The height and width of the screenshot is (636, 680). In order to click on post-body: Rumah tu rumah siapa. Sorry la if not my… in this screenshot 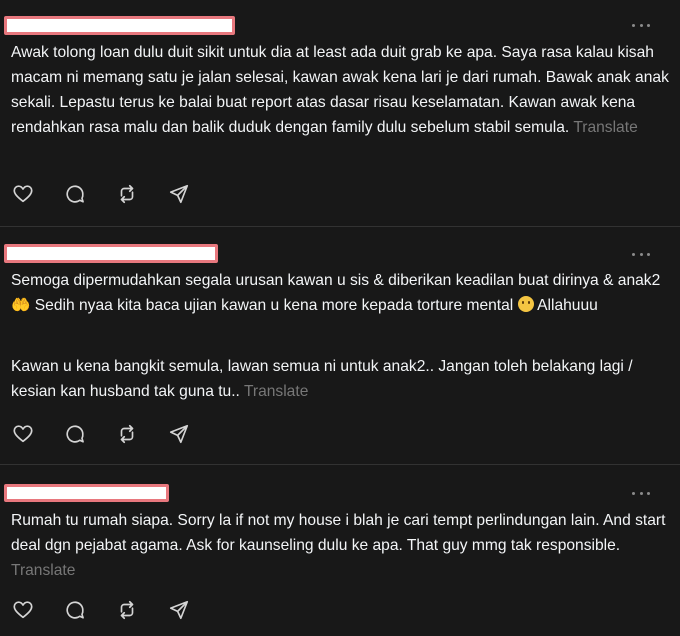, I will do `click(338, 533)`.